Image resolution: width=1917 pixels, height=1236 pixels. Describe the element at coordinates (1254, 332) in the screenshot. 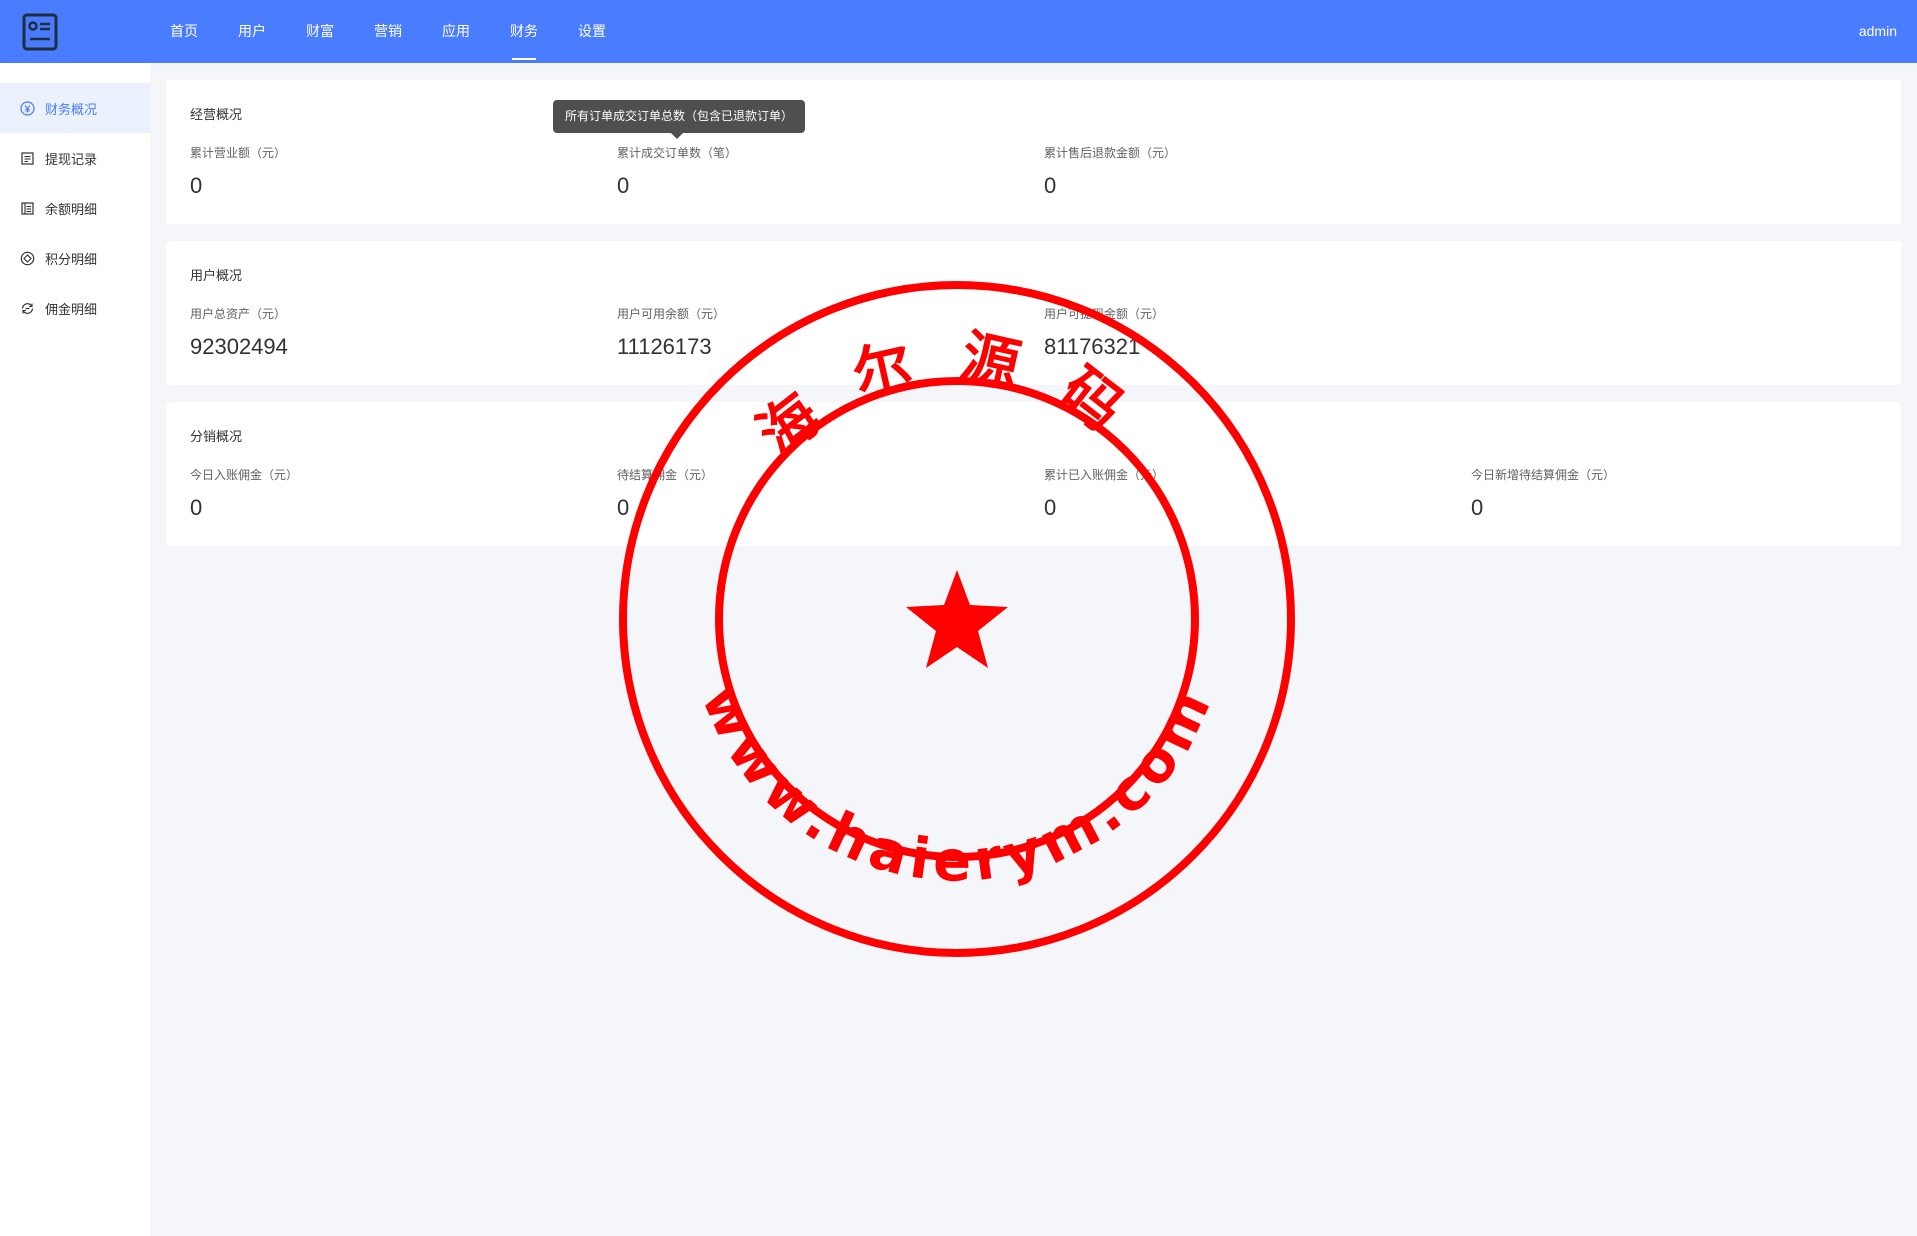

I see `stat-user-withdrawable: 用户可提现金额（元） 81176321` at that location.